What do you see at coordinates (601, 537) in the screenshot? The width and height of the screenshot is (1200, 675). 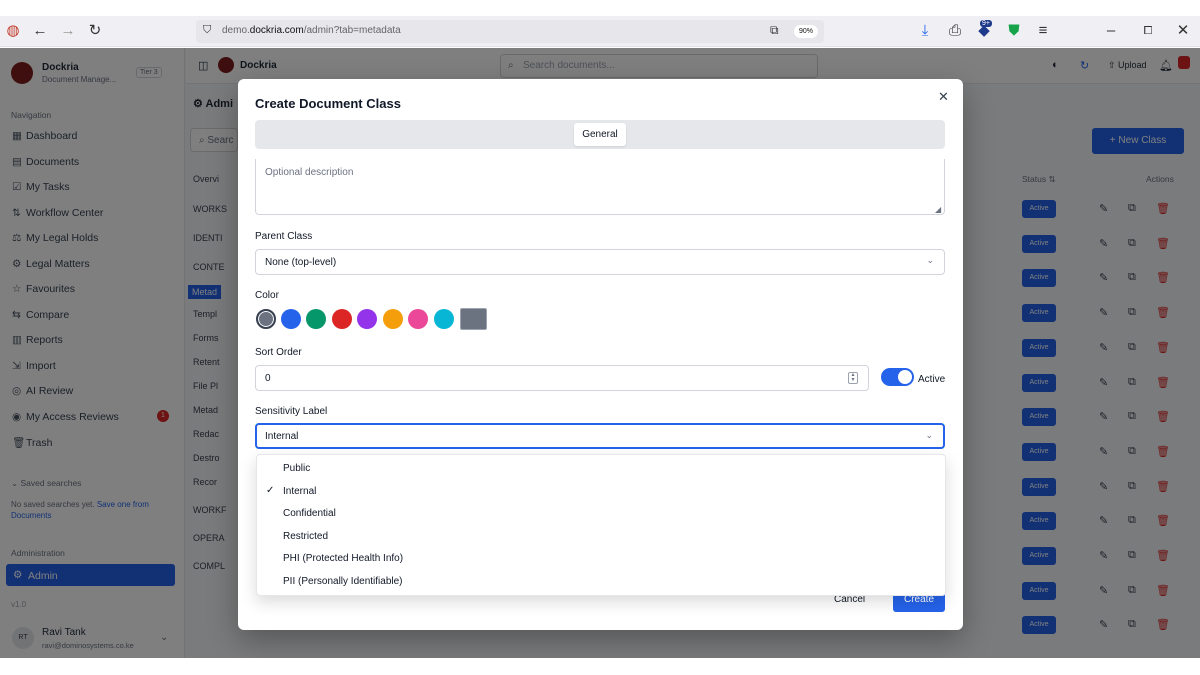 I see `sensitivity-option: Restricted` at bounding box center [601, 537].